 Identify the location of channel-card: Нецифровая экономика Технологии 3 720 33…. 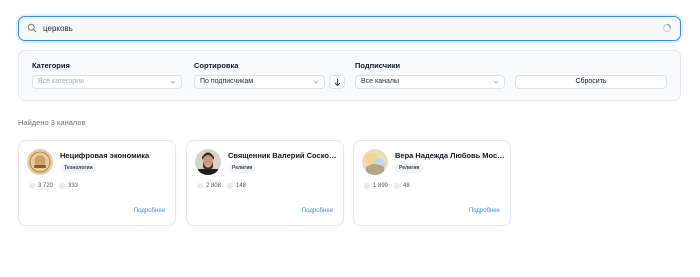
(97, 183).